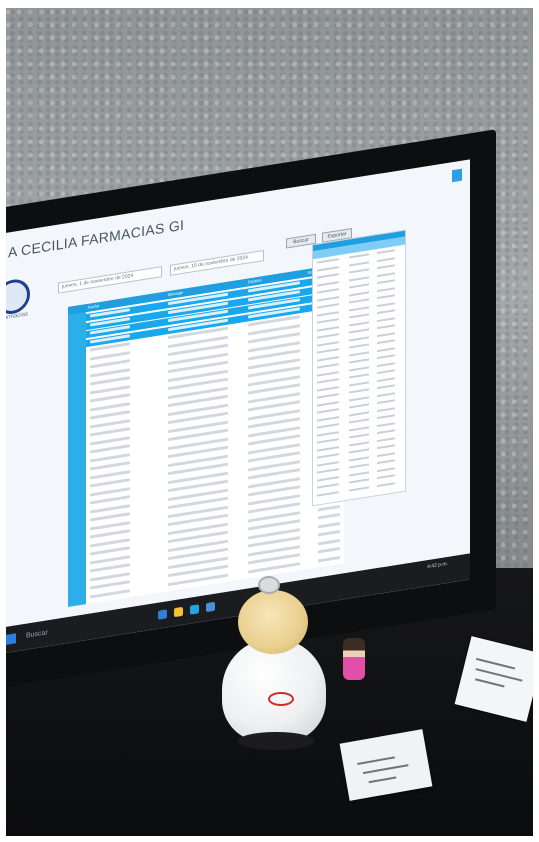 Image resolution: width=539 pixels, height=842 pixels. What do you see at coordinates (37, 634) in the screenshot?
I see `taskbar-search: Buscar` at bounding box center [37, 634].